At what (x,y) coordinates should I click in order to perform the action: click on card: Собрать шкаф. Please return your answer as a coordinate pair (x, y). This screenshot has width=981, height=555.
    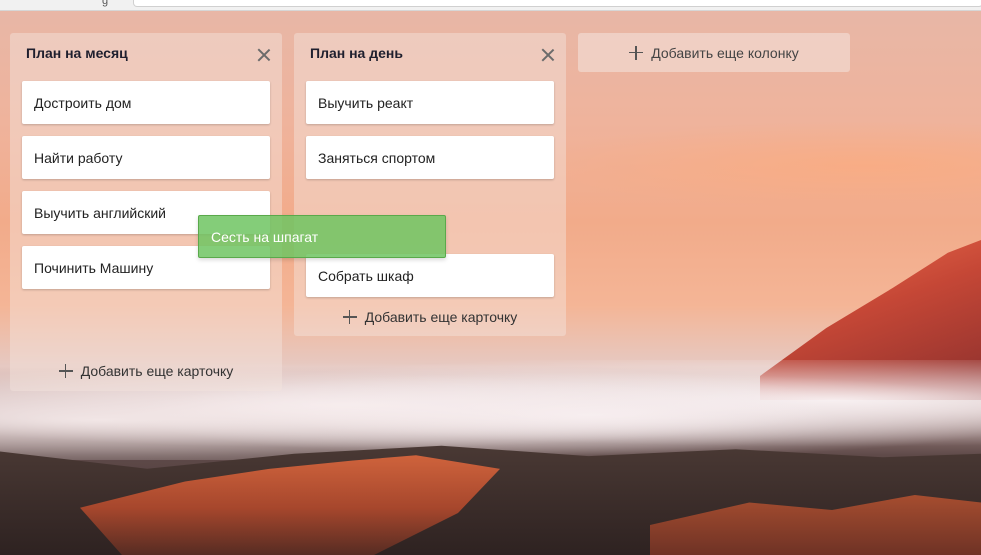
    Looking at the image, I should click on (430, 275).